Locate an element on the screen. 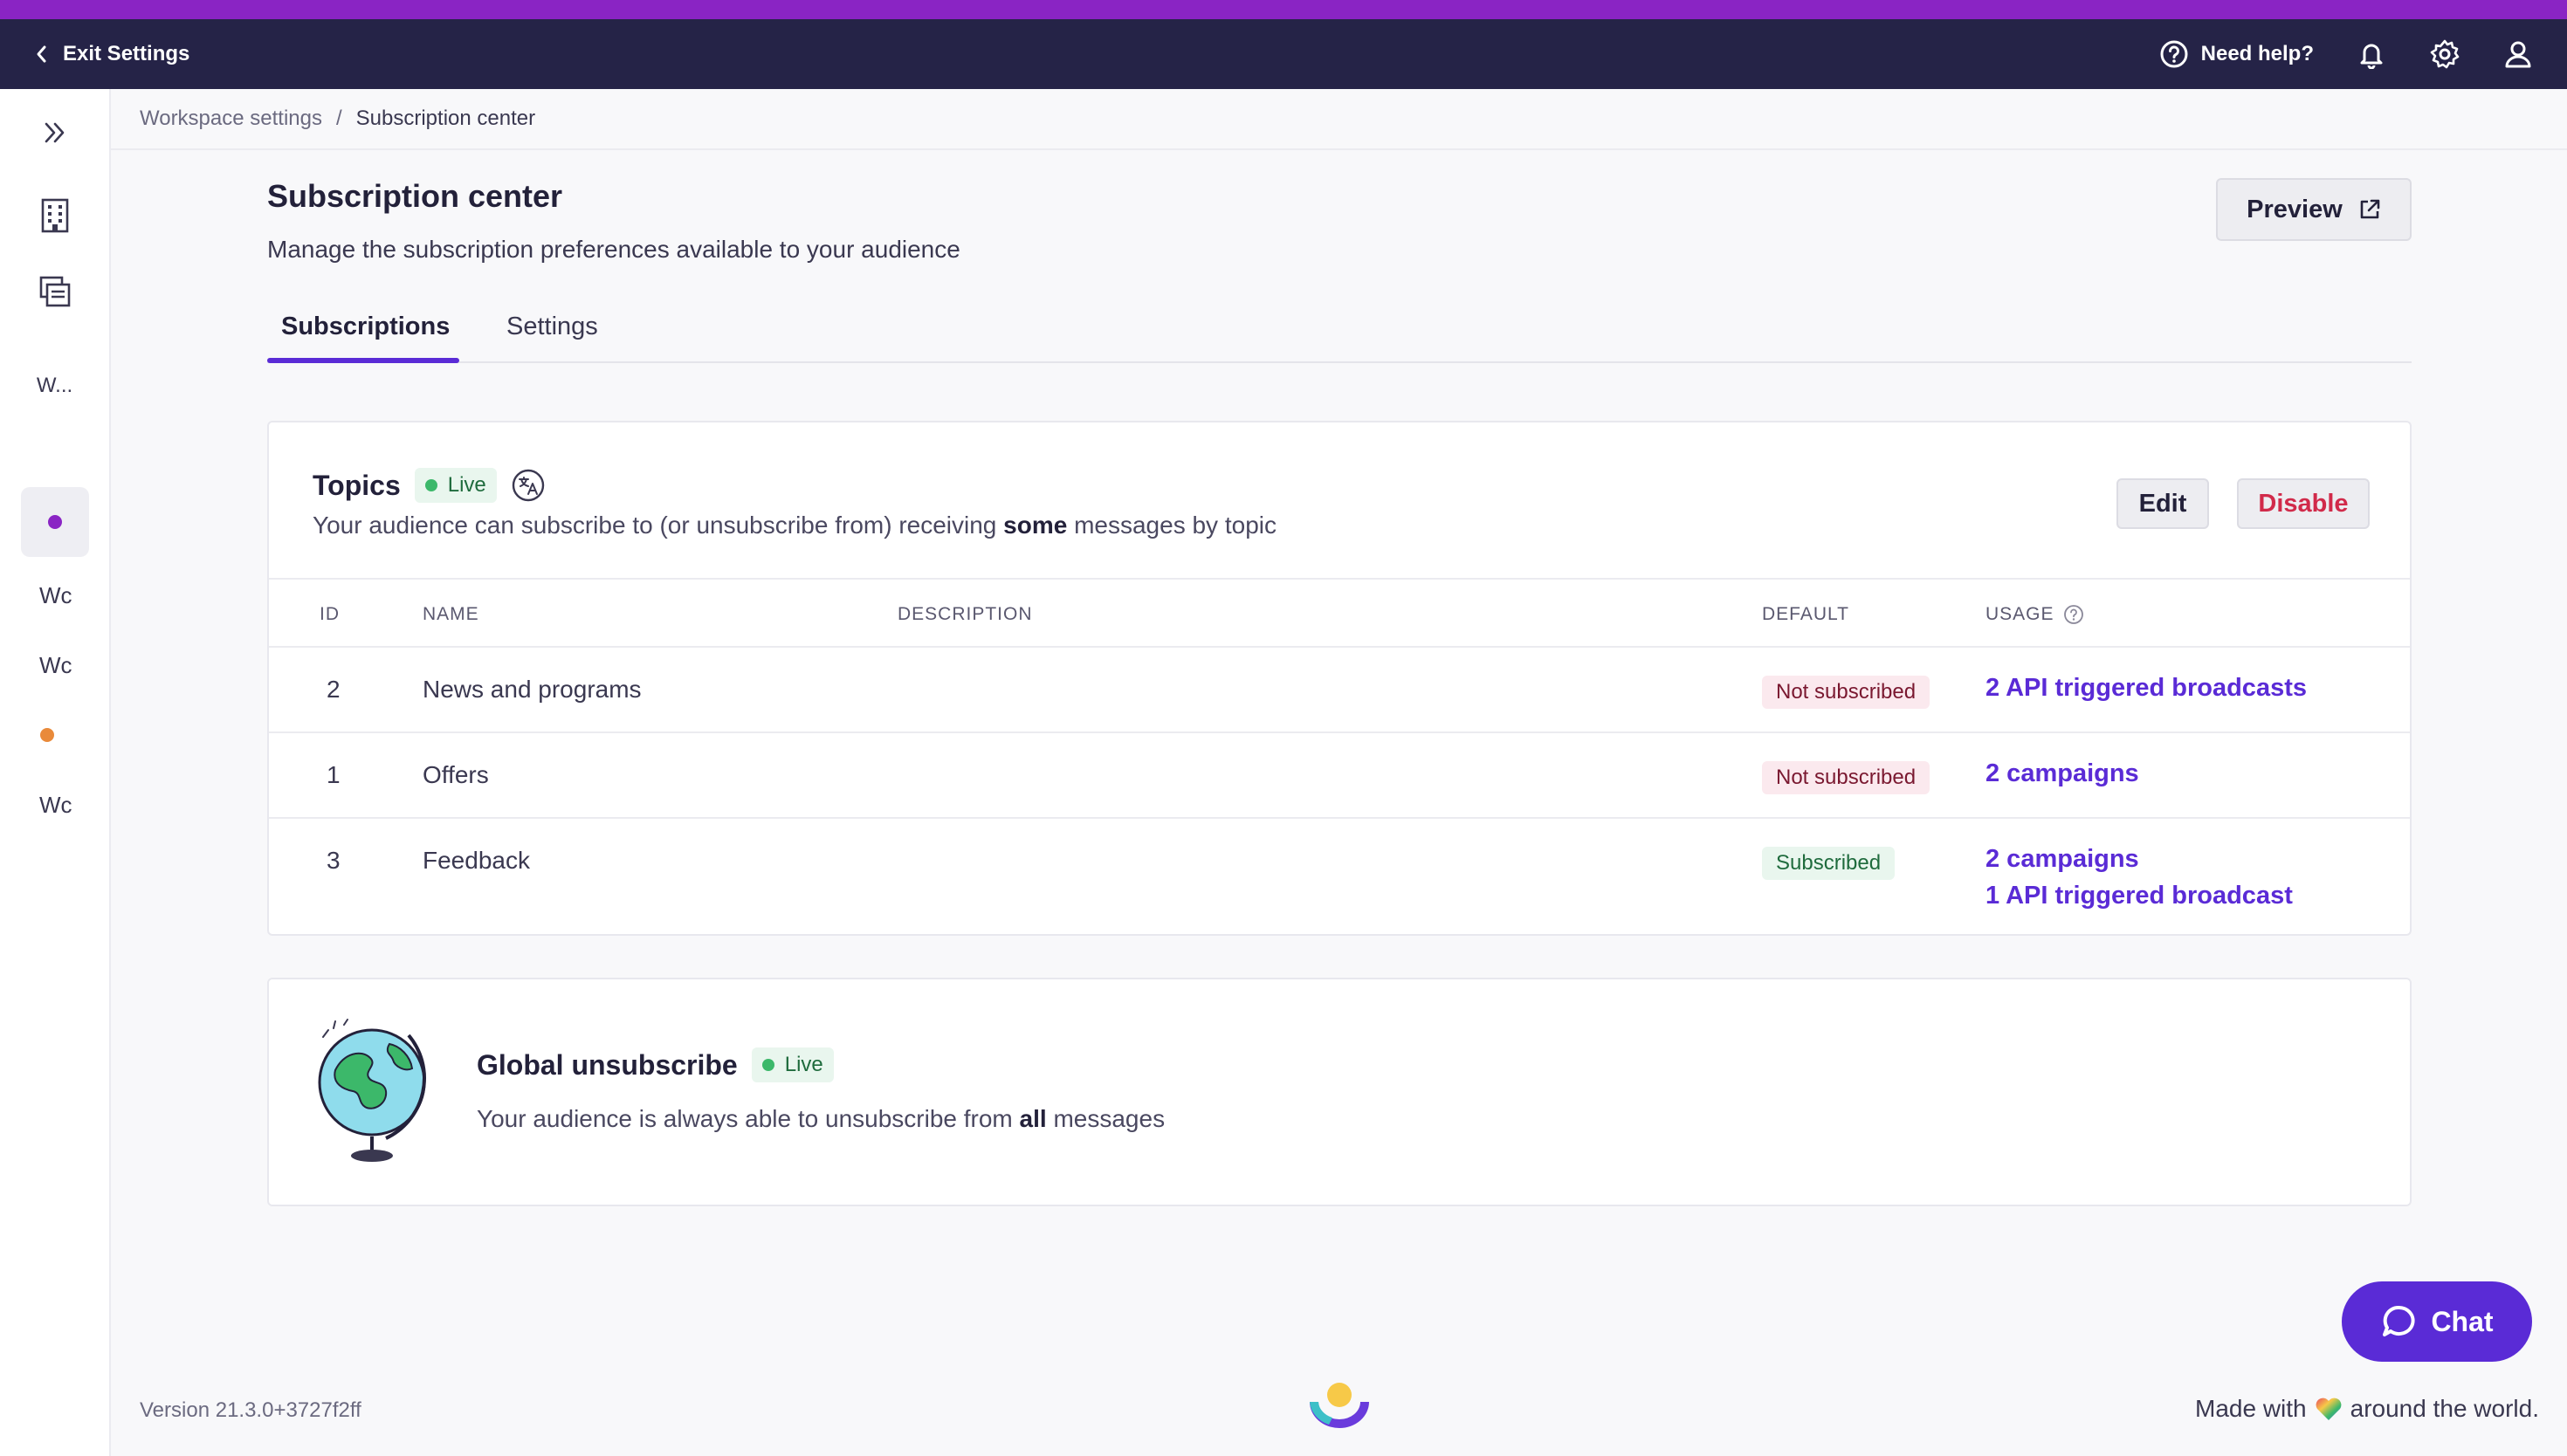 The image size is (2567, 1456). breadcrumb-workspace-settings-link: Workspace settings is located at coordinates (231, 118).